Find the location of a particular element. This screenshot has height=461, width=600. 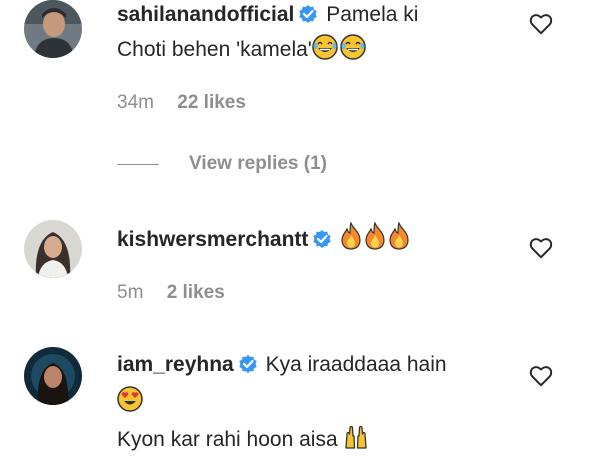

comment-meta: 5m 2 likes is located at coordinates (180, 293).